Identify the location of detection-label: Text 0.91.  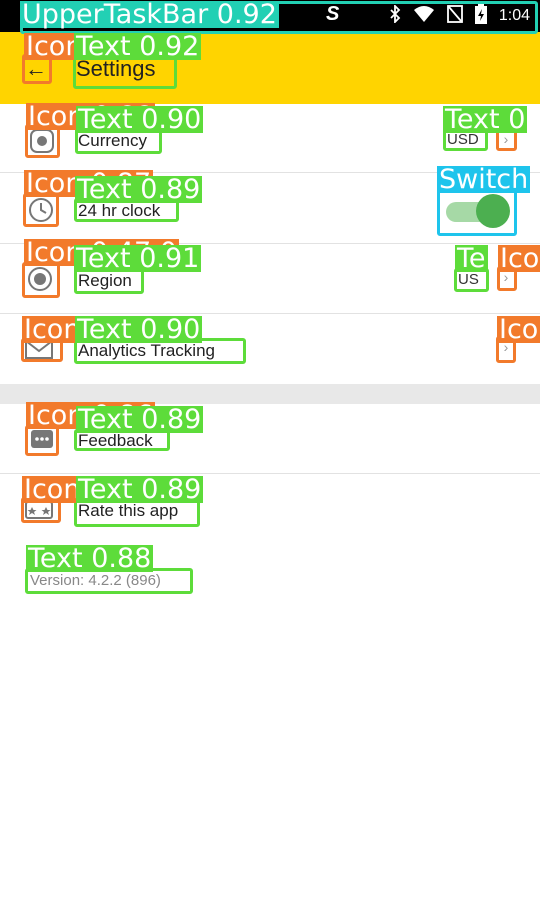
(138, 258).